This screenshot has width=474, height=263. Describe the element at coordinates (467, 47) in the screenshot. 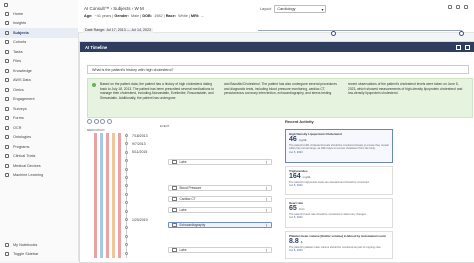

I see `close-icon` at that location.